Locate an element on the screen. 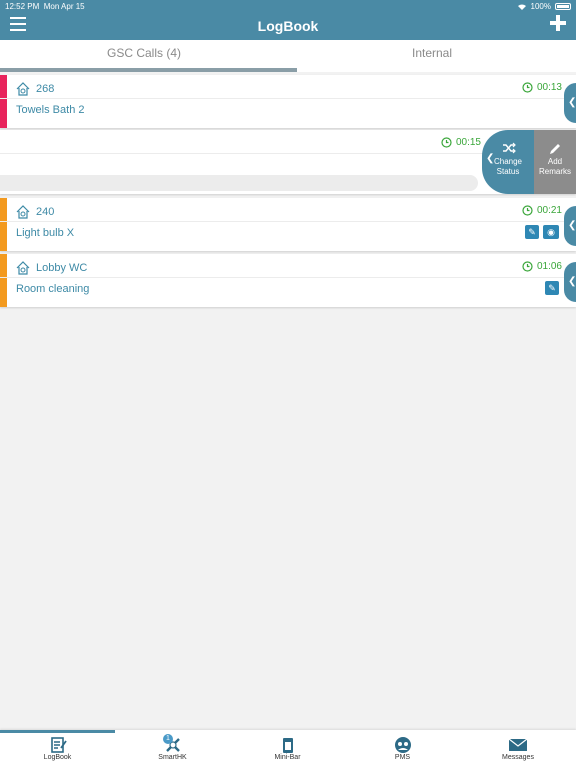 This screenshot has height=768, width=576. call-description: Room cleaning is located at coordinates (53, 289).